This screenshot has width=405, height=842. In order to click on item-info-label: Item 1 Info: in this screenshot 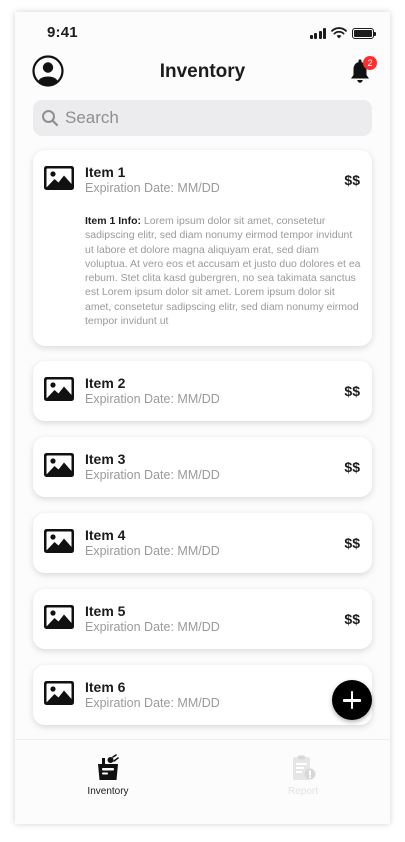, I will do `click(113, 221)`.